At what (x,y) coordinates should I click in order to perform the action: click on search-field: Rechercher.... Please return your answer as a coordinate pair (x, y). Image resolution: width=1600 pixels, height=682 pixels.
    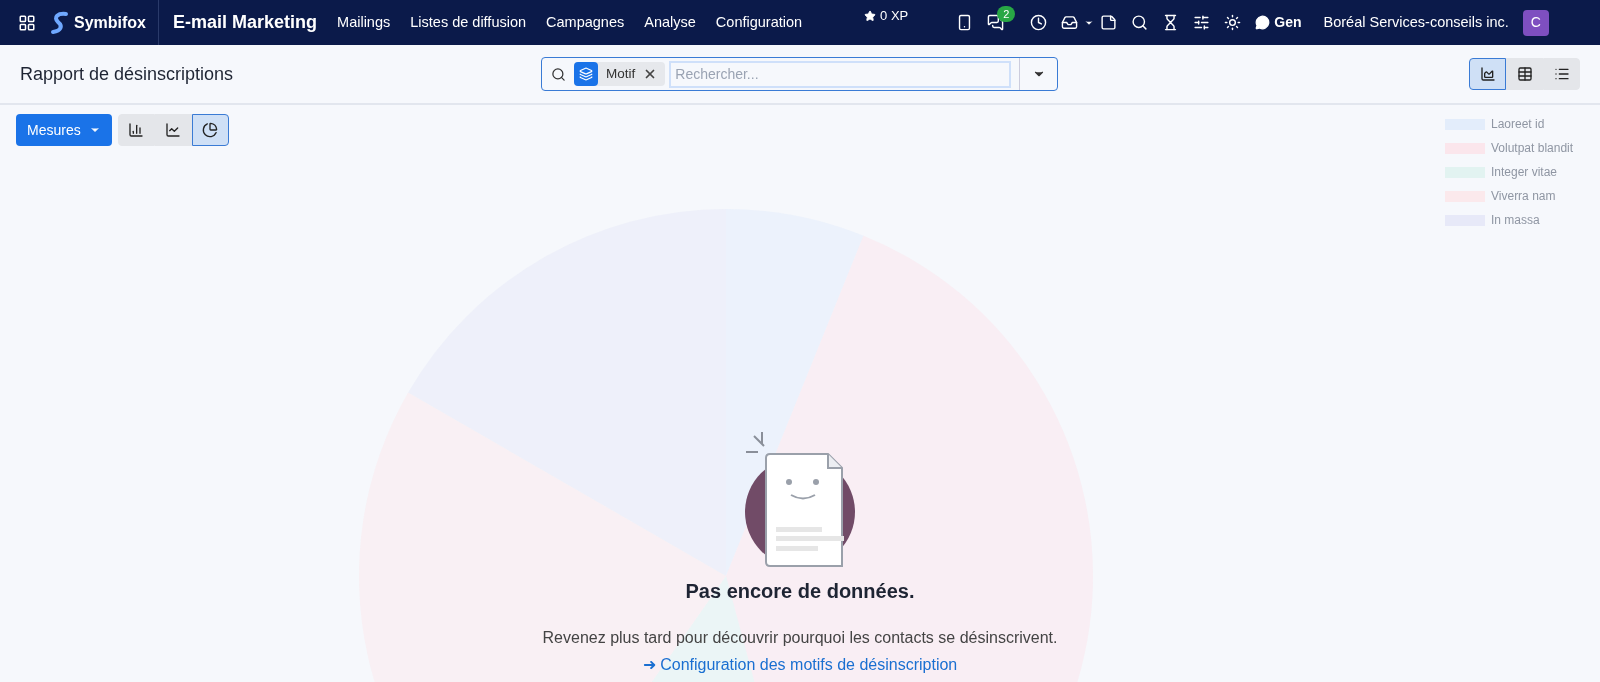
    Looking at the image, I should click on (840, 74).